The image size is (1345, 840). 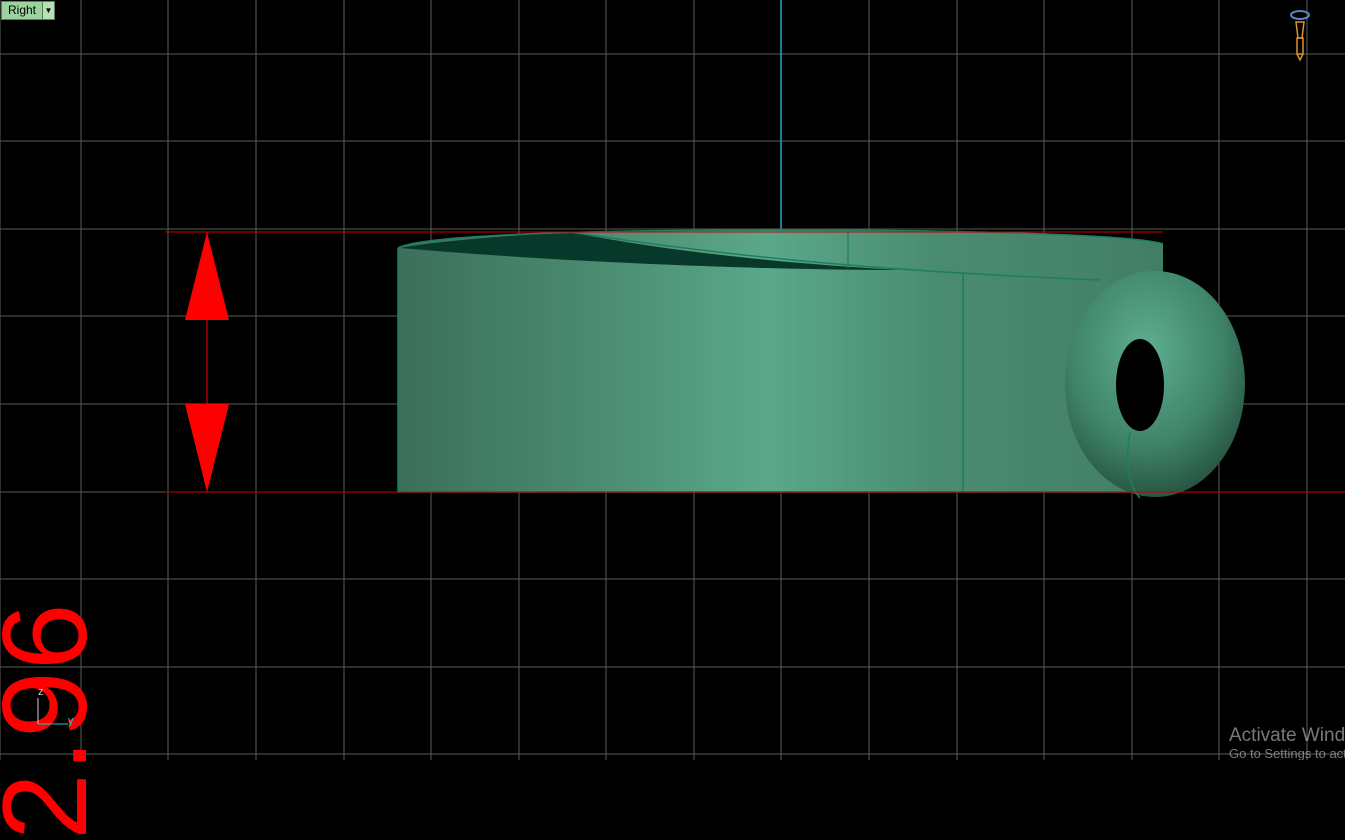 What do you see at coordinates (1155, 385) in the screenshot?
I see `bail-torus` at bounding box center [1155, 385].